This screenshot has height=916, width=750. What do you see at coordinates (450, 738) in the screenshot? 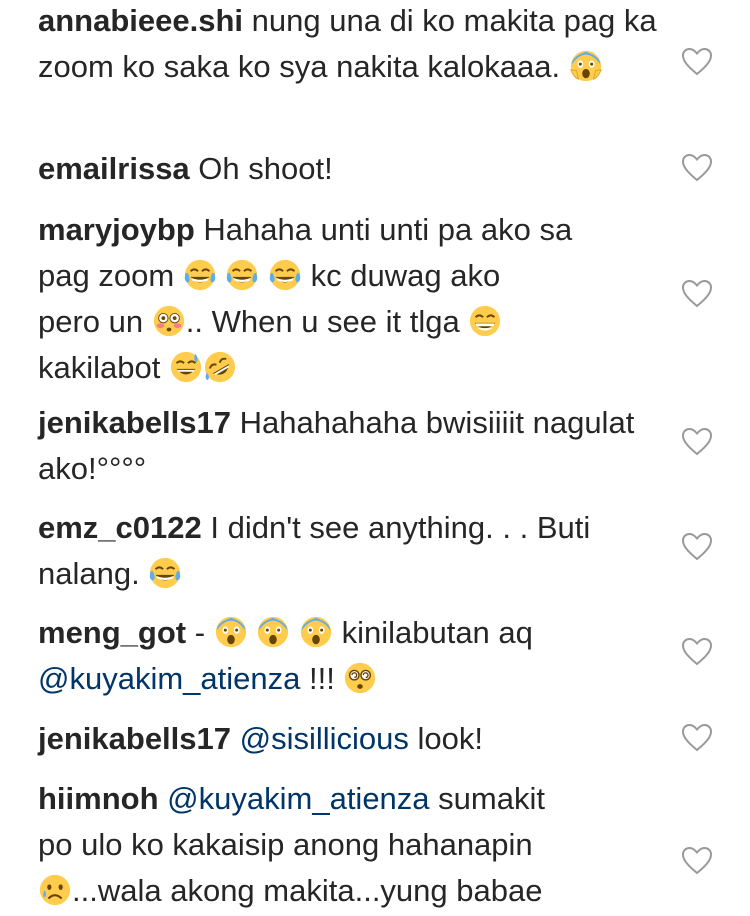
I see `comment-body: look!` at bounding box center [450, 738].